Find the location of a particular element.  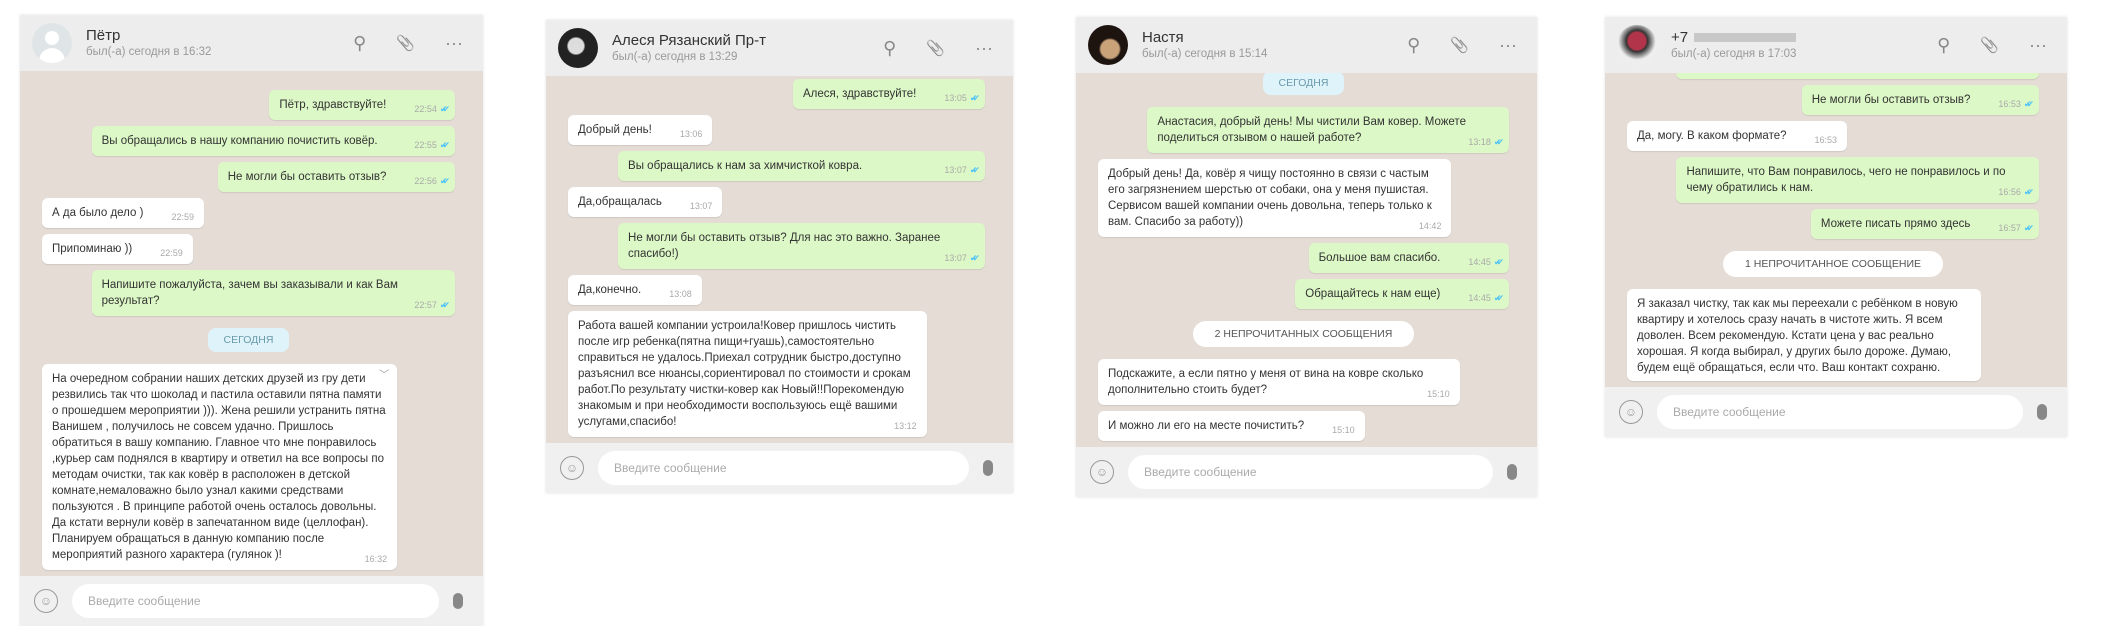

outgoing-message: Не могли бы оставить отзыв? 22:56 ✔✔ is located at coordinates (336, 177).